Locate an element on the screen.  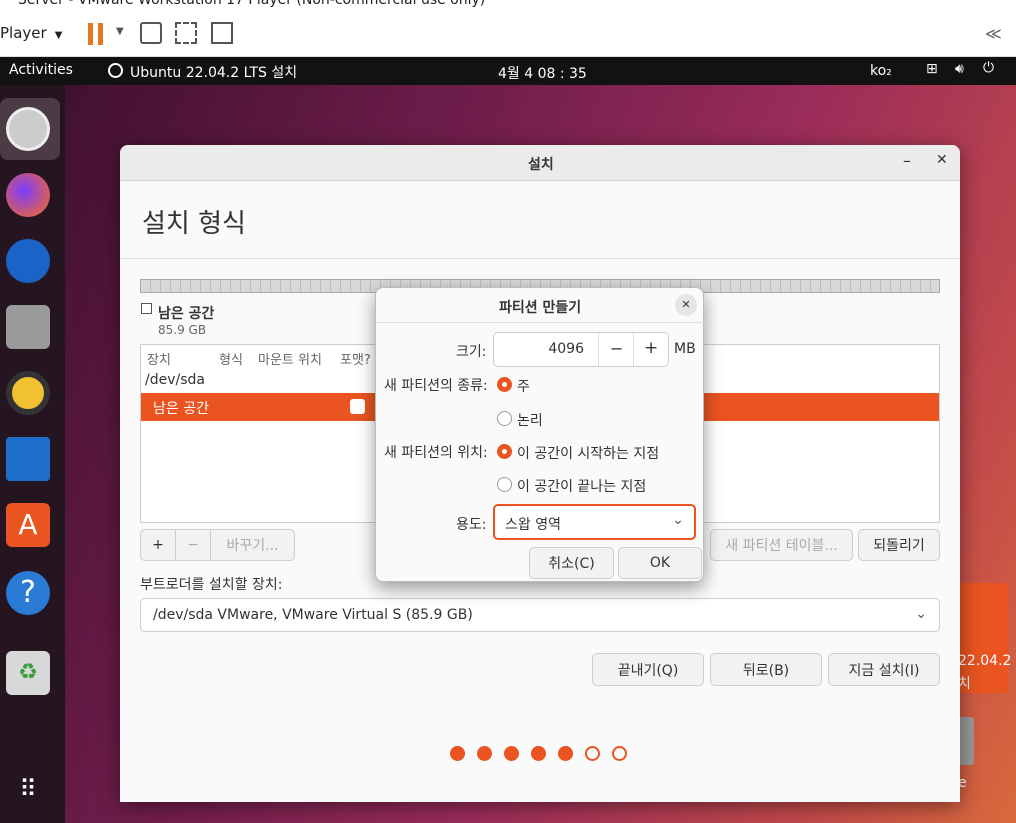
location-start-radio is located at coordinates (504, 451).